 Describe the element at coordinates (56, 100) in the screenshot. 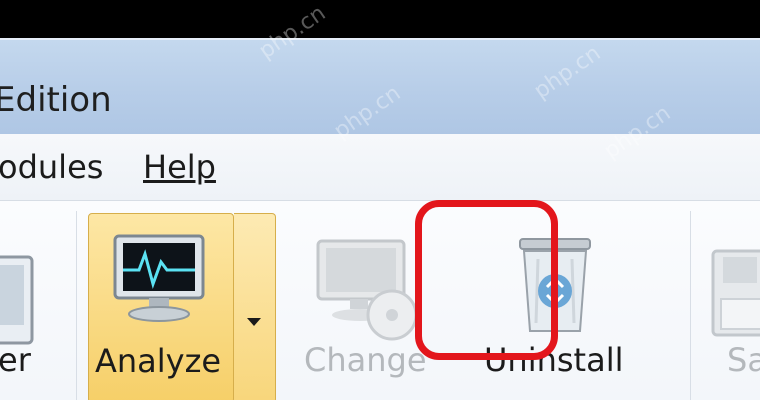

I see `window-title: Edition` at that location.